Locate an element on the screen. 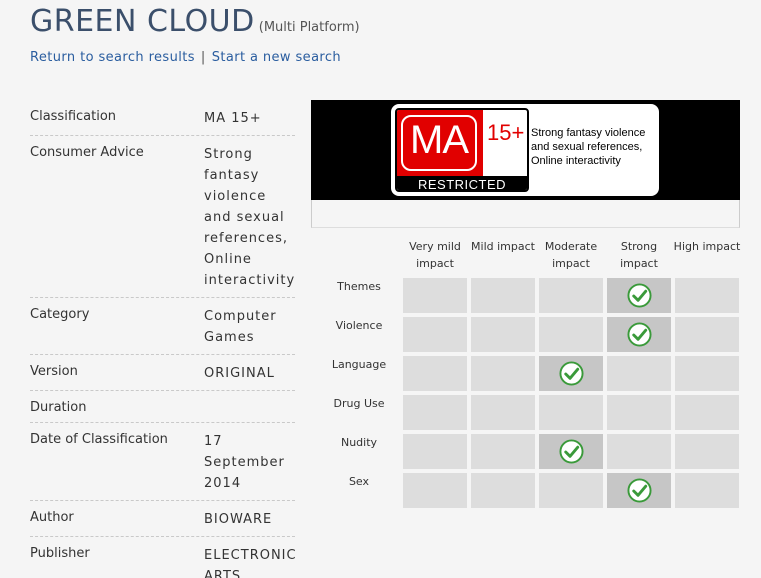  detail-label: Version is located at coordinates (54, 371).